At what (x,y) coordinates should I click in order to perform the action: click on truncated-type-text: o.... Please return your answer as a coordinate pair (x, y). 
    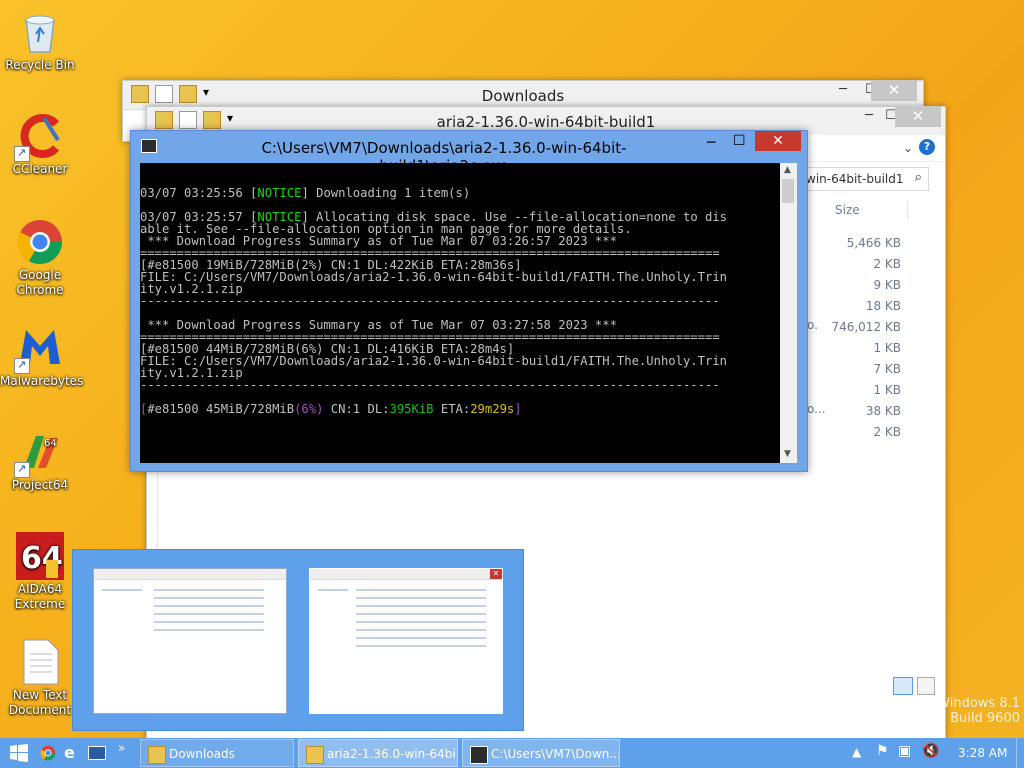
    Looking at the image, I should click on (816, 409).